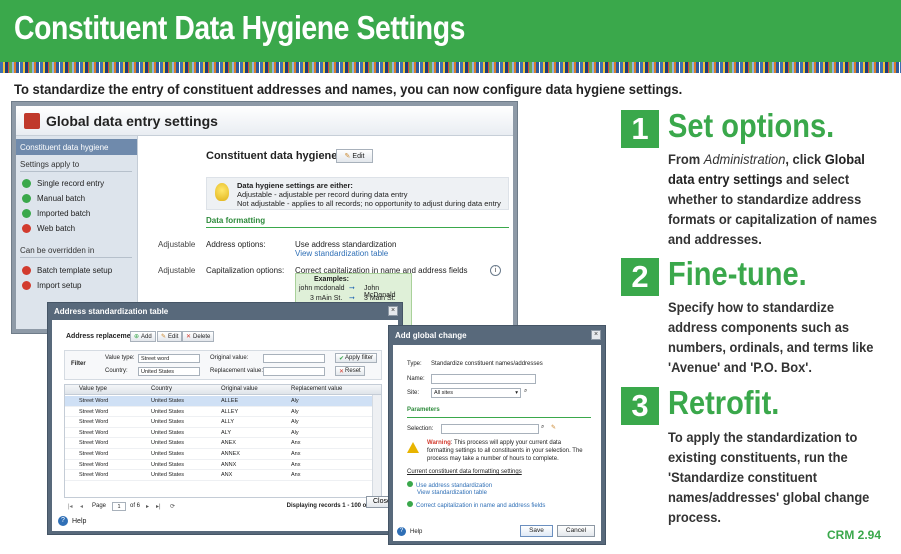 The width and height of the screenshot is (901, 554). Describe the element at coordinates (230, 454) in the screenshot. I see `table-cell: ANNEX` at that location.